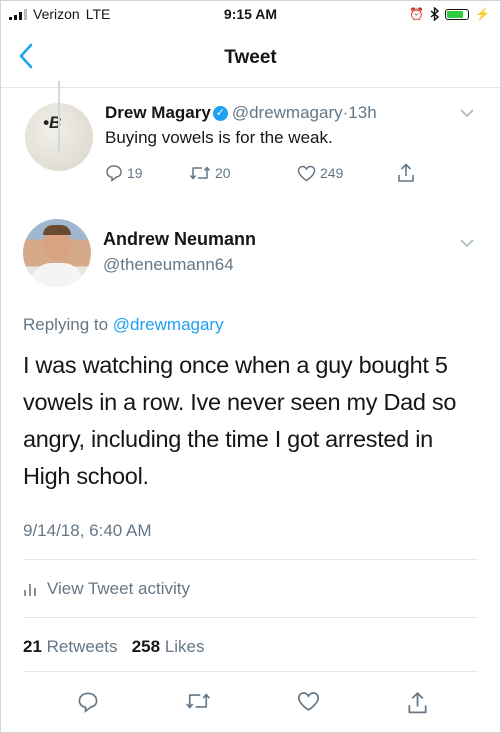 The image size is (501, 733). I want to click on nav-bar: Tweet, so click(250, 59).